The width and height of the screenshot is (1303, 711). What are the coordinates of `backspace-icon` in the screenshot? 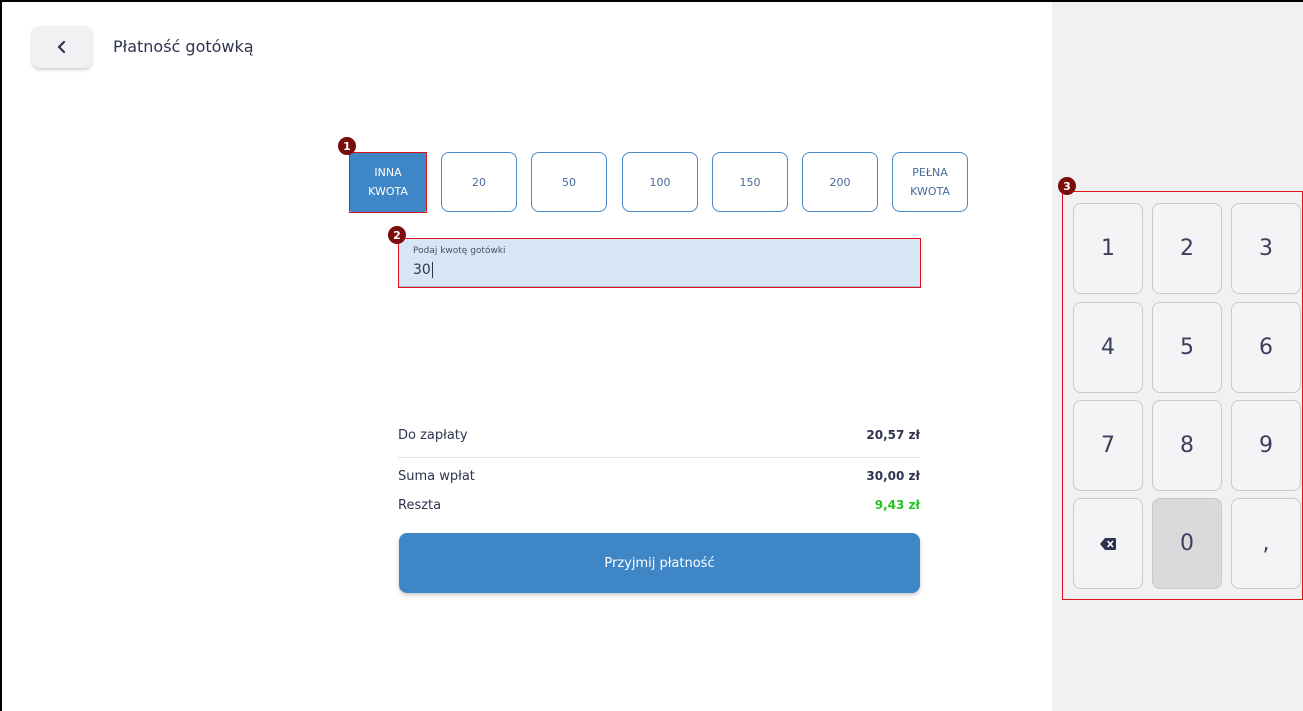 It's located at (1108, 543).